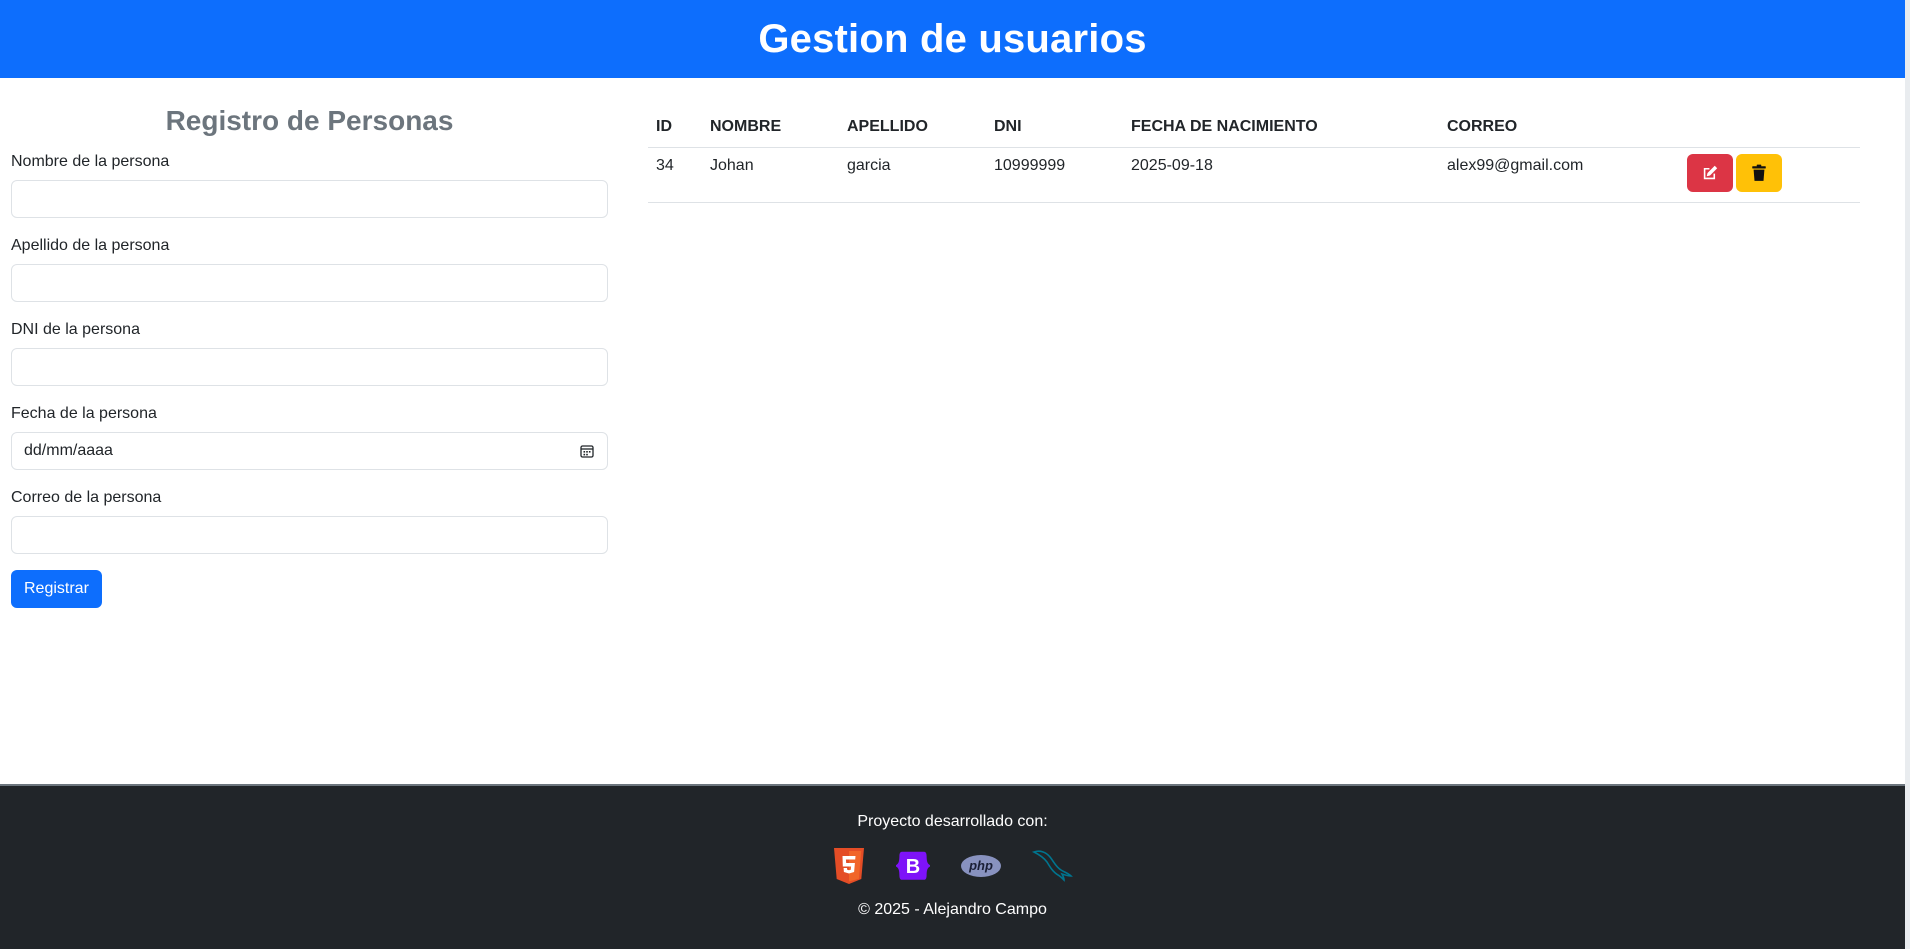  Describe the element at coordinates (912, 130) in the screenshot. I see `col-apellido: APELLIDO` at that location.